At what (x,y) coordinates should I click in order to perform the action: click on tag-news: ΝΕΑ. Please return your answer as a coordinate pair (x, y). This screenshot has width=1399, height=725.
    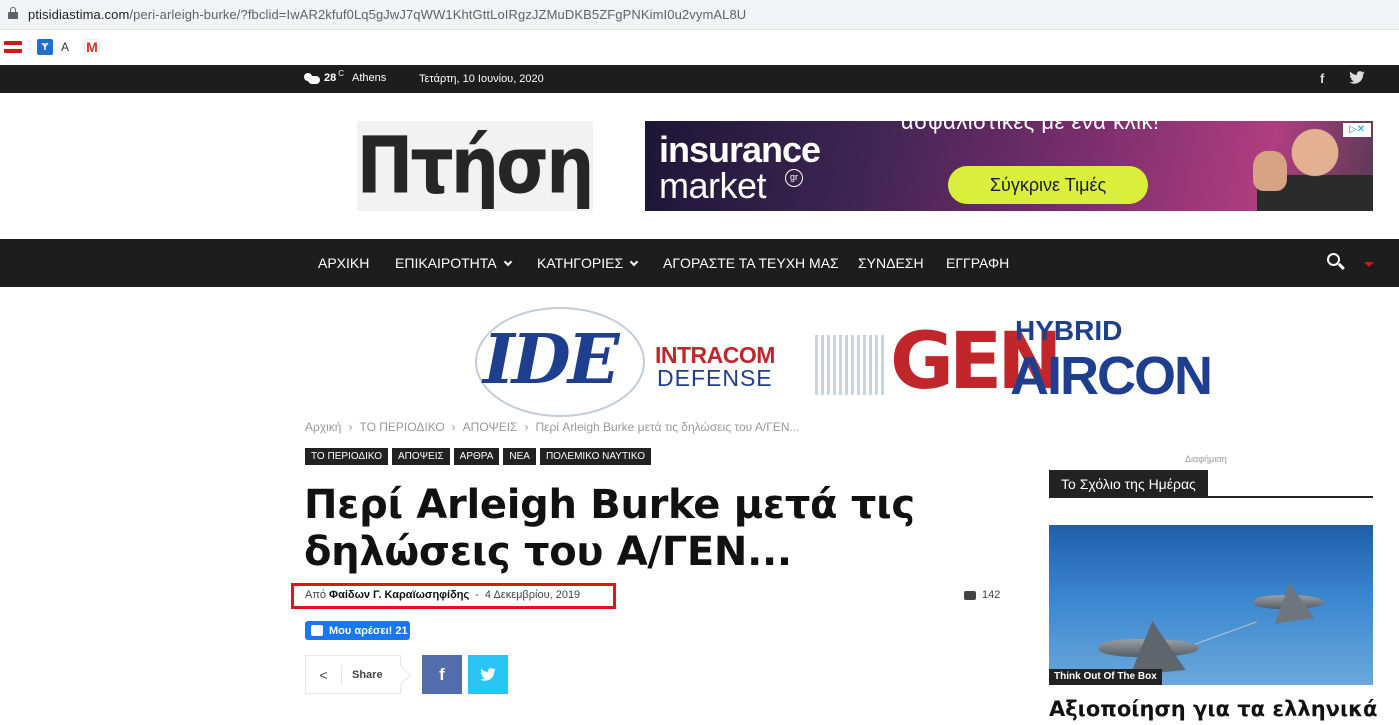
    Looking at the image, I should click on (519, 456).